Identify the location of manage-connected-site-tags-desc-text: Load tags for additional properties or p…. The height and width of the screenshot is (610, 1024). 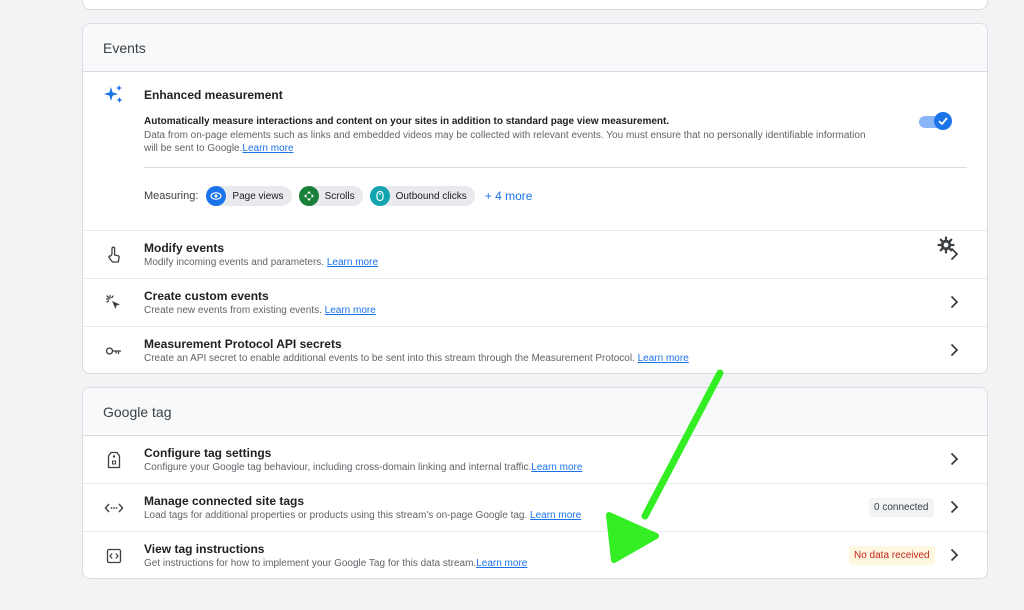
(336, 515).